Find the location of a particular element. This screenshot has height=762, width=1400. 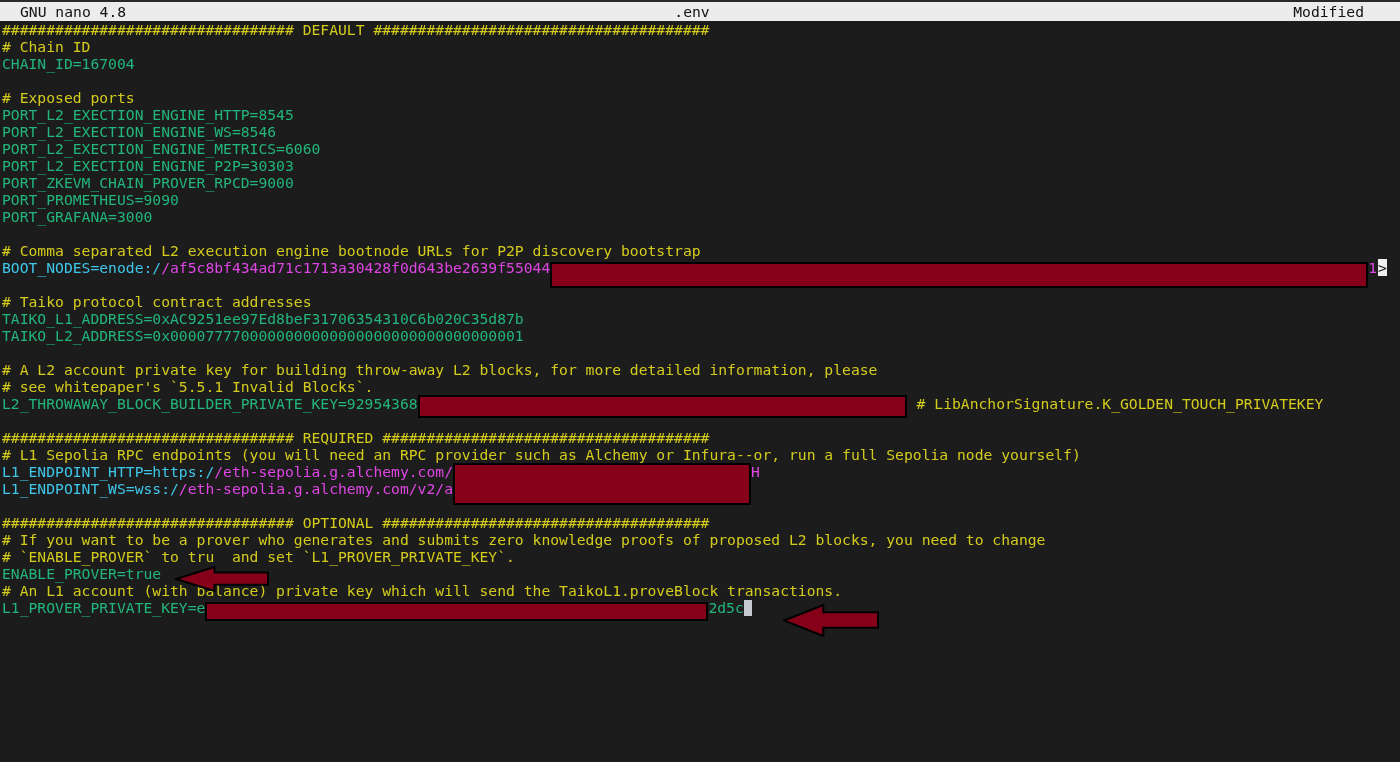

setting-text: CHAIN_ID=167004 is located at coordinates (68, 63).